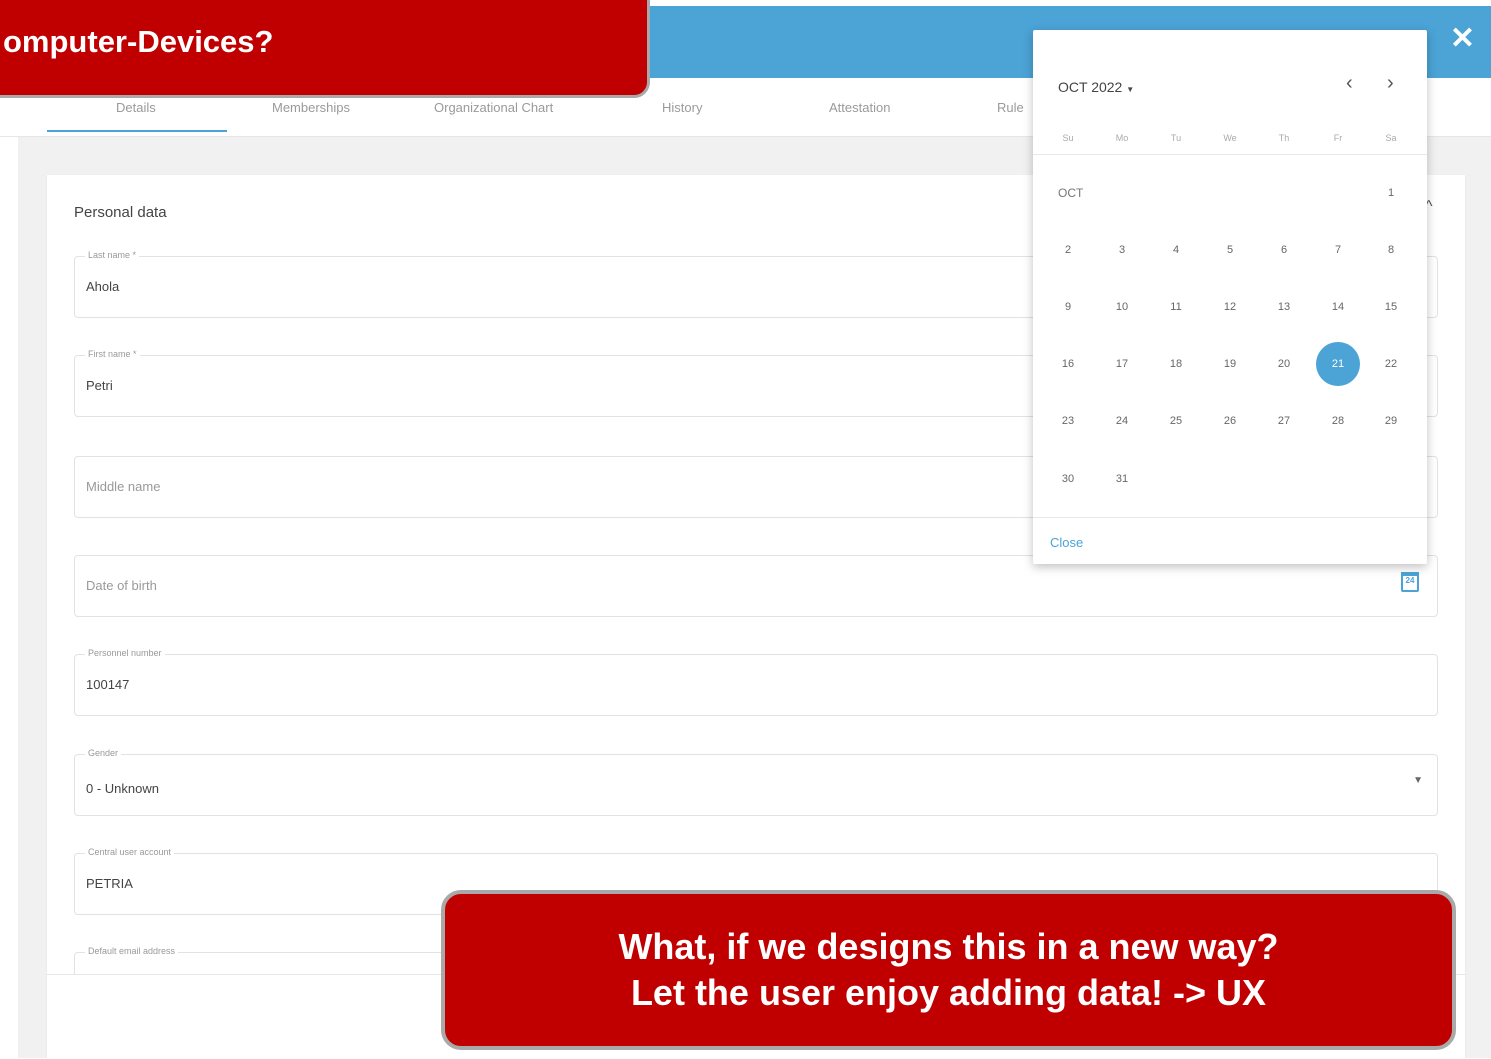 This screenshot has height=1059, width=1491. Describe the element at coordinates (1230, 364) in the screenshot. I see `calendar-day: 19` at that location.